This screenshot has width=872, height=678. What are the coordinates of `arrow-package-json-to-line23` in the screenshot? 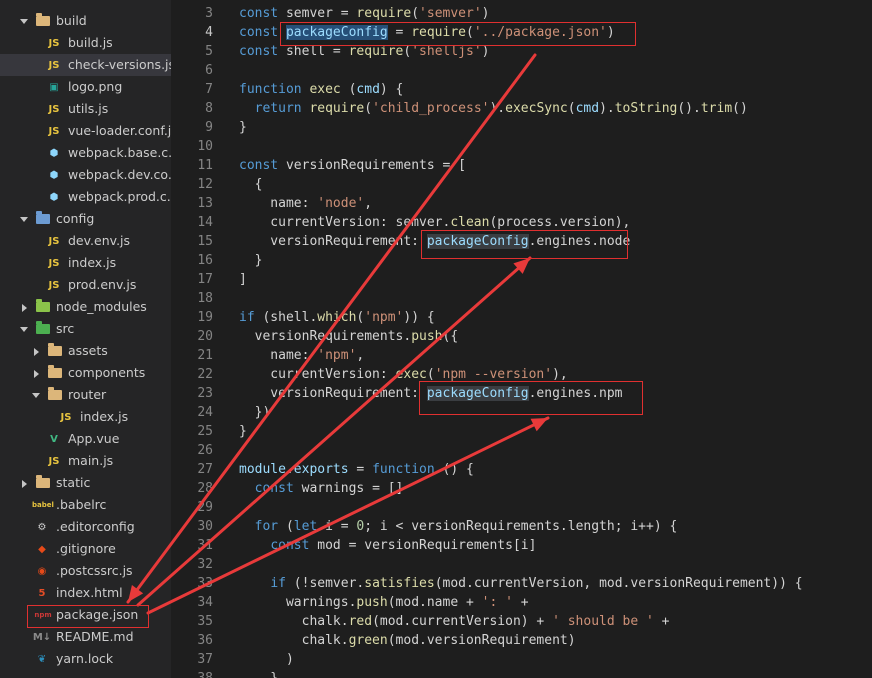 It's located at (348, 515).